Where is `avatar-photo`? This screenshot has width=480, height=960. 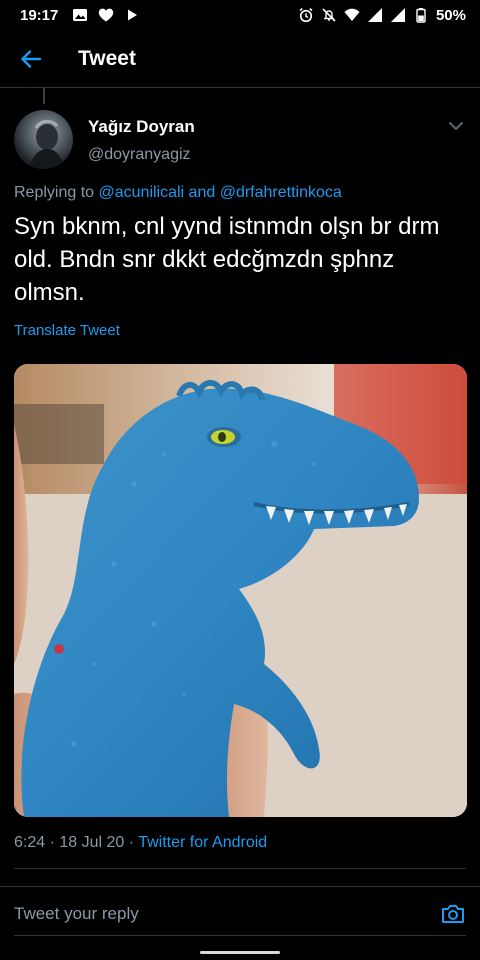 avatar-photo is located at coordinates (47, 144).